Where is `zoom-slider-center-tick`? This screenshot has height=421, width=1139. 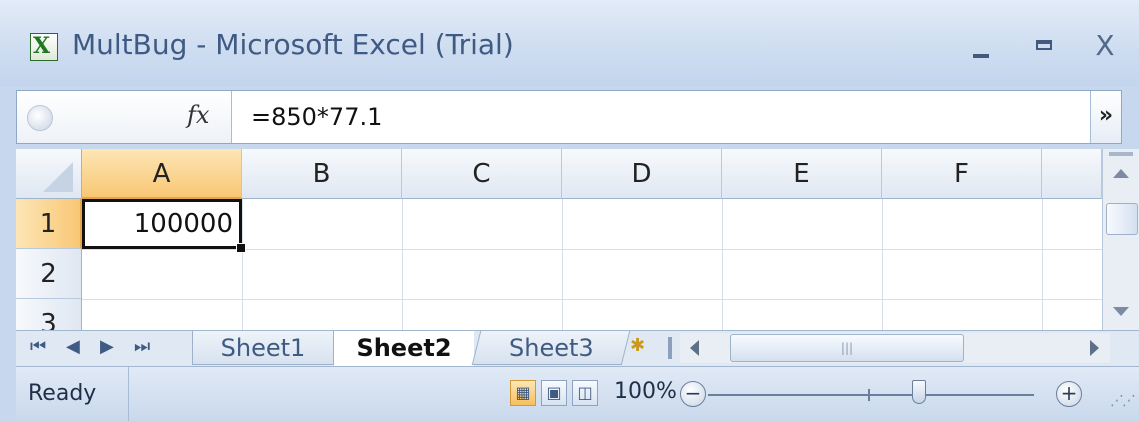
zoom-slider-center-tick is located at coordinates (869, 395).